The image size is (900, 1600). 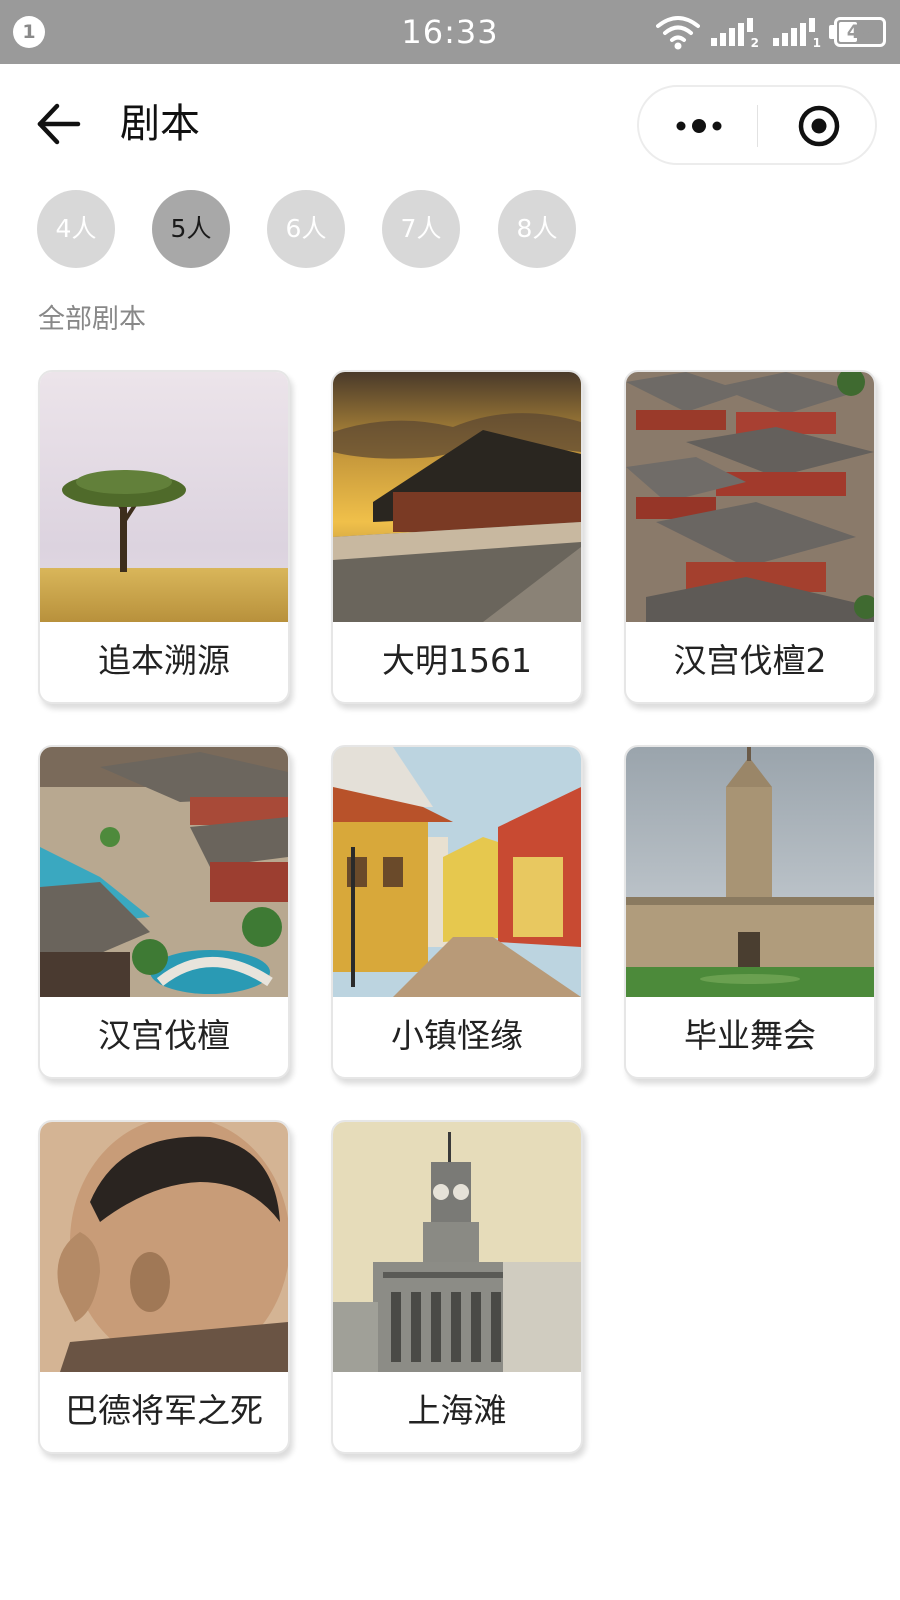 I want to click on status-time: 16:33, so click(x=450, y=32).